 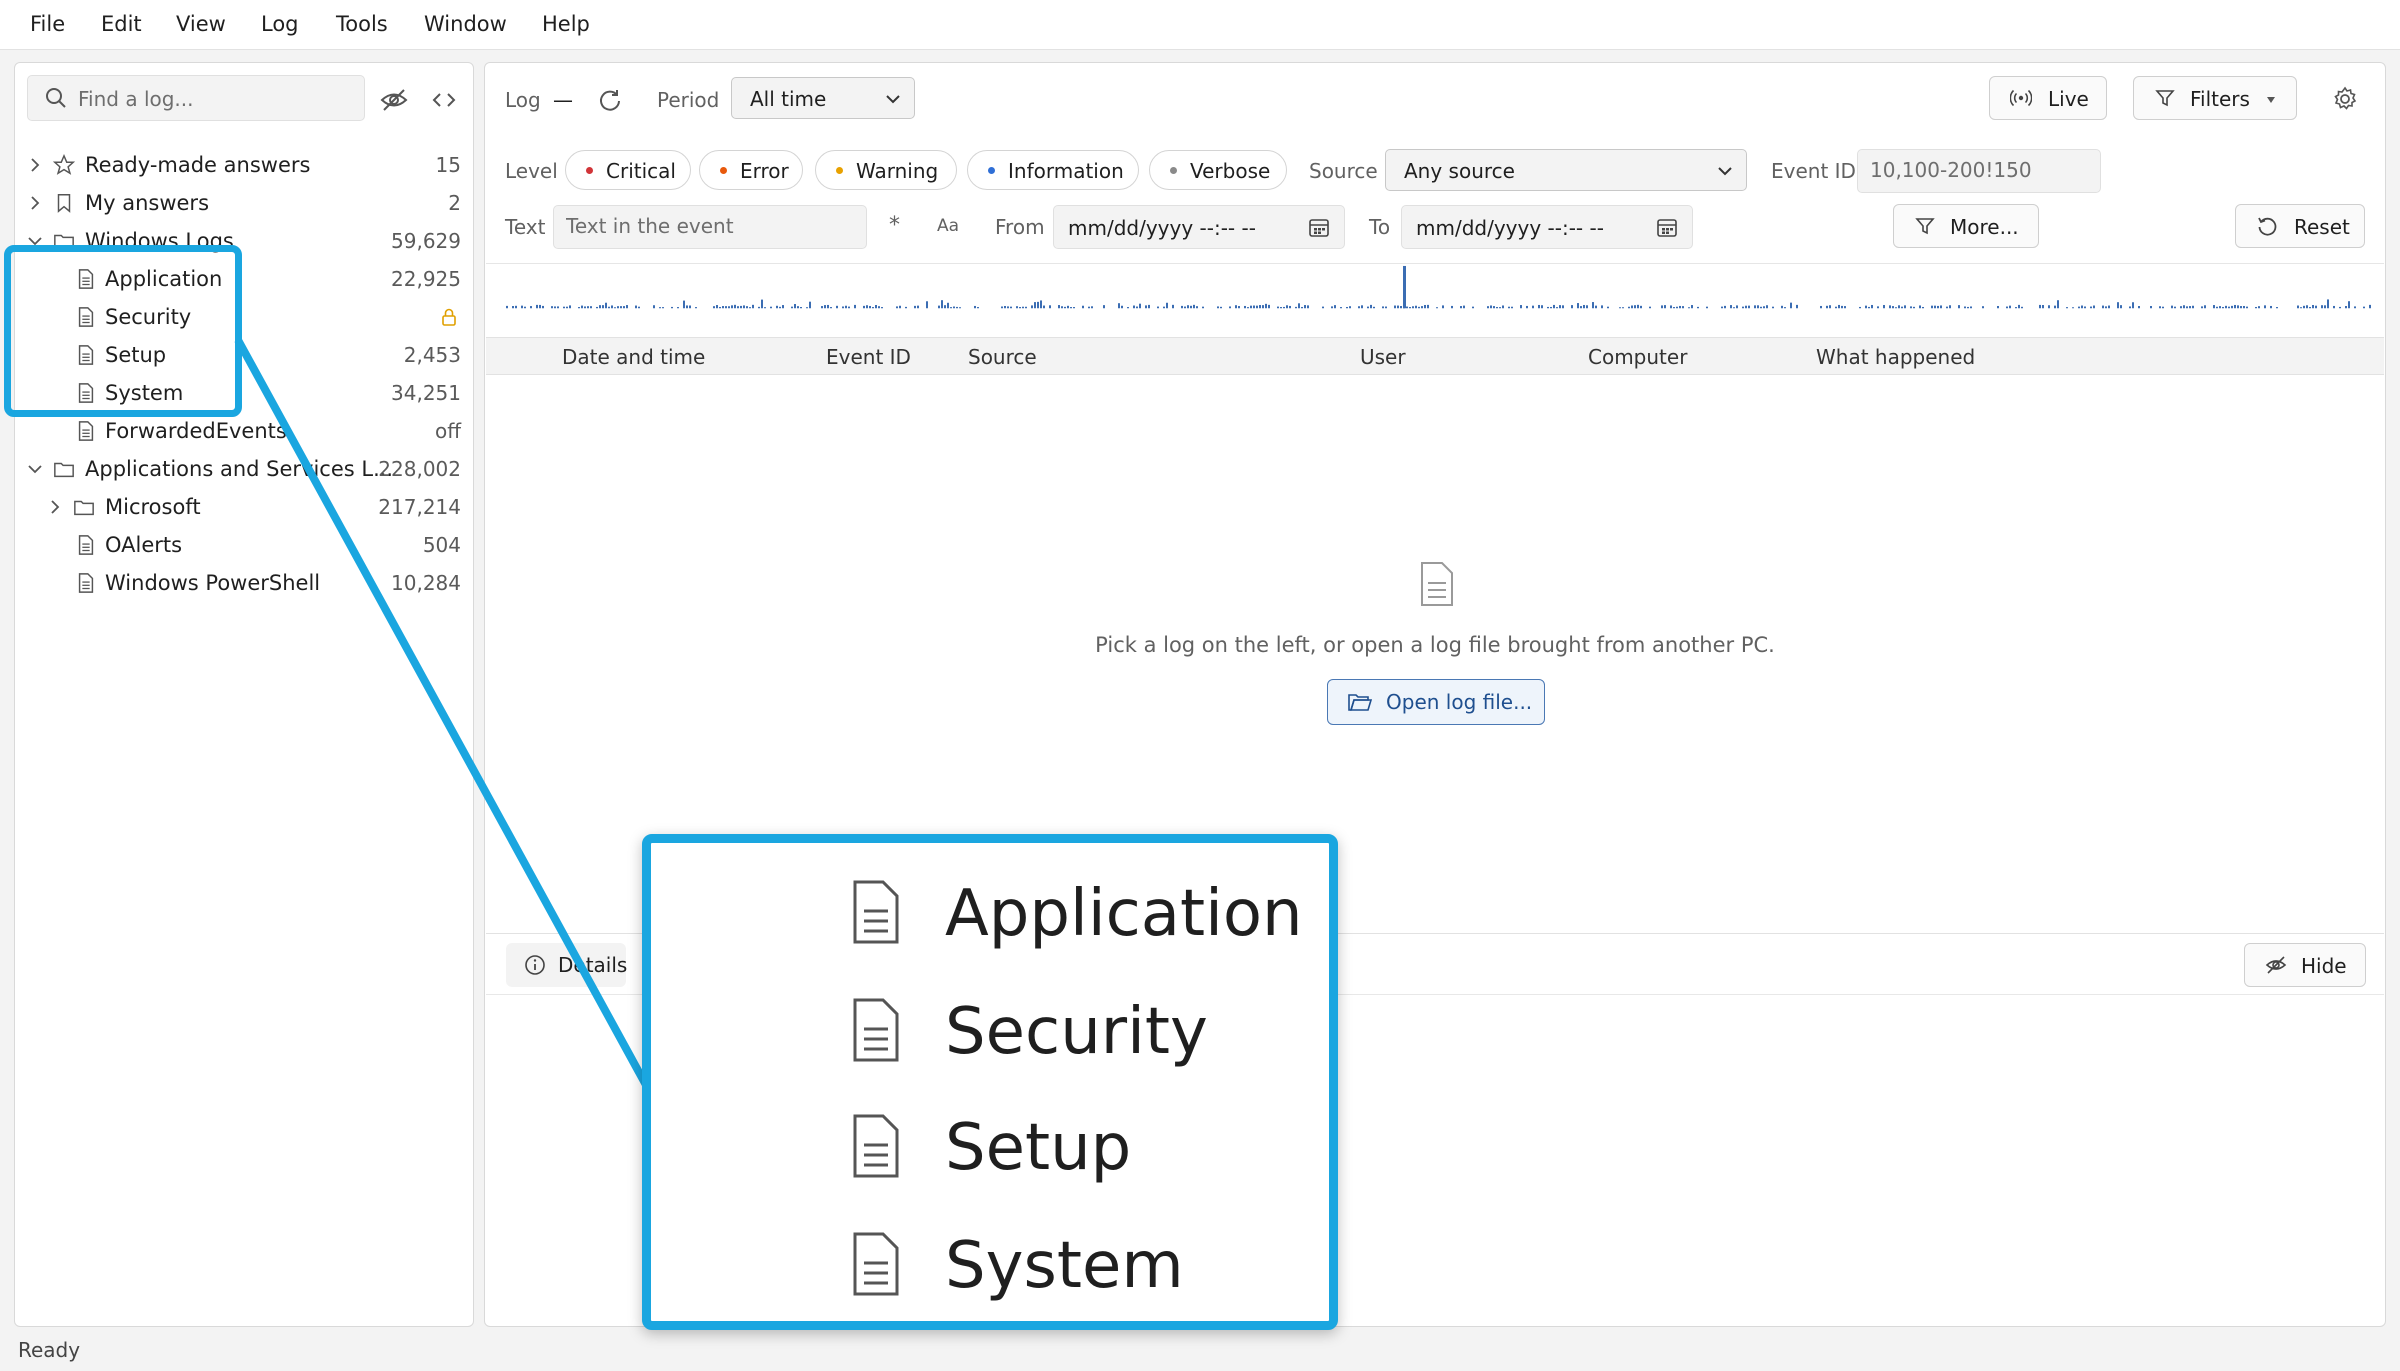 I want to click on reset-label: Reset, so click(x=2322, y=227).